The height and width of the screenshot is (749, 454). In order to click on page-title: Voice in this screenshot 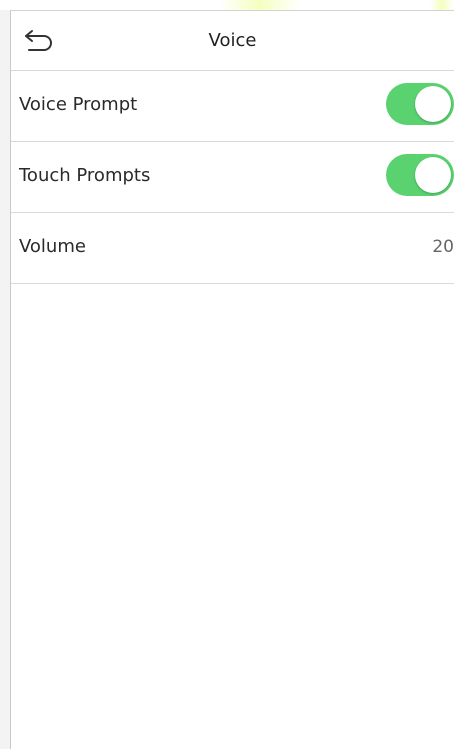, I will do `click(232, 40)`.